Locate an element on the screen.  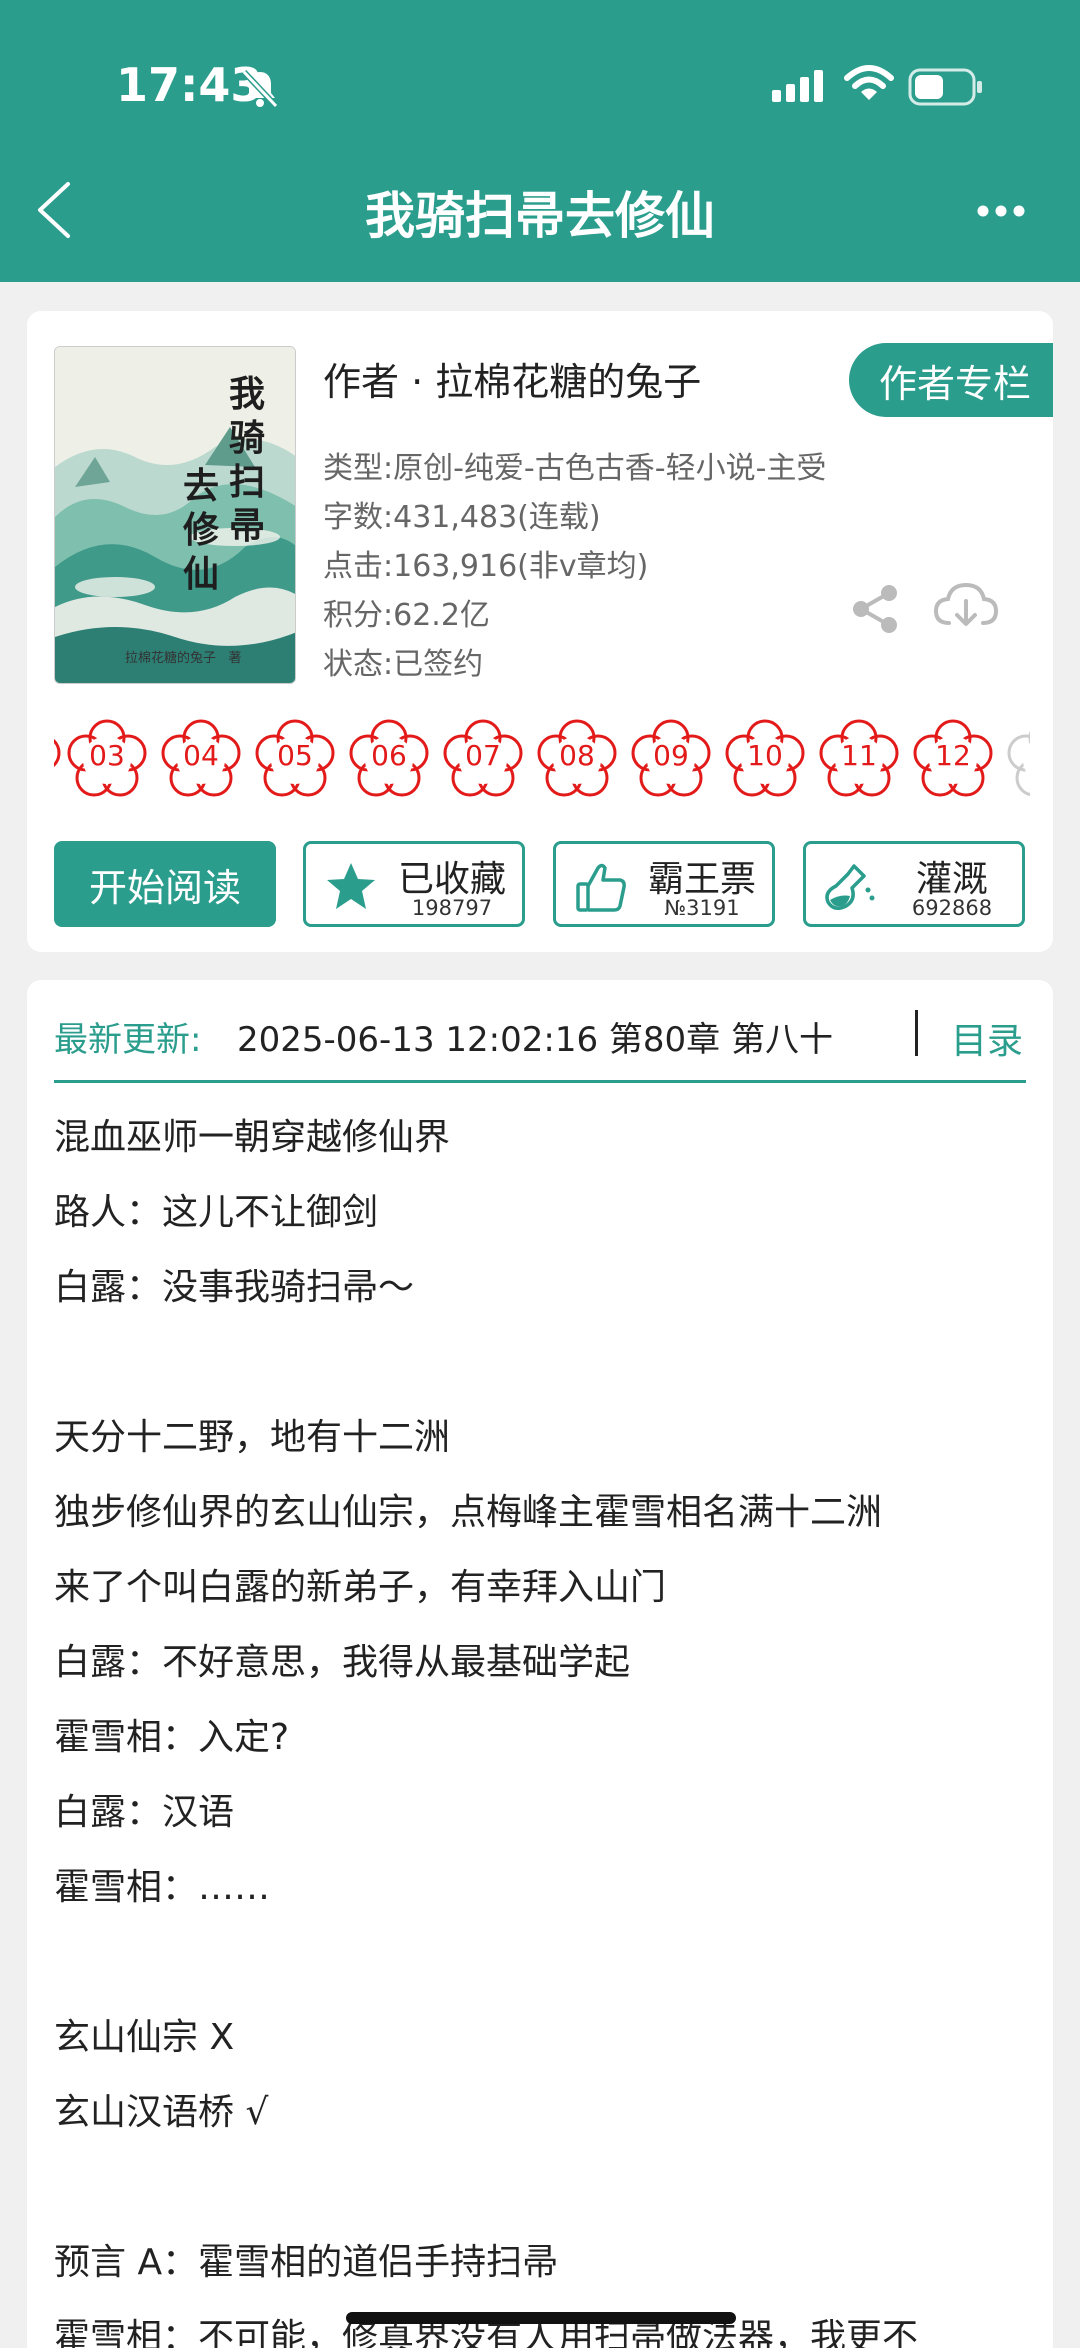
flower-badge: 05 is located at coordinates (295, 758).